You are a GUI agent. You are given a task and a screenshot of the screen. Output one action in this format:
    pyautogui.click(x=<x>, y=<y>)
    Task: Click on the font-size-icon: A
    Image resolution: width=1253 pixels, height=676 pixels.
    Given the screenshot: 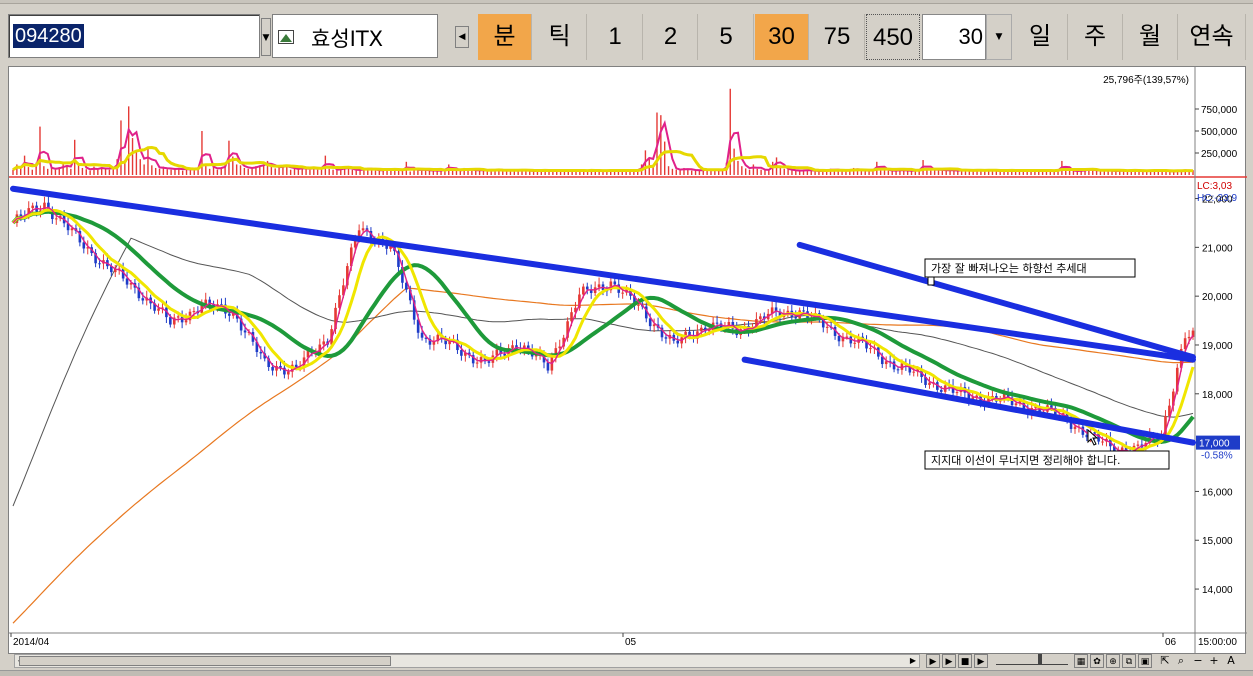 What is the action you would take?
    pyautogui.click(x=1231, y=661)
    